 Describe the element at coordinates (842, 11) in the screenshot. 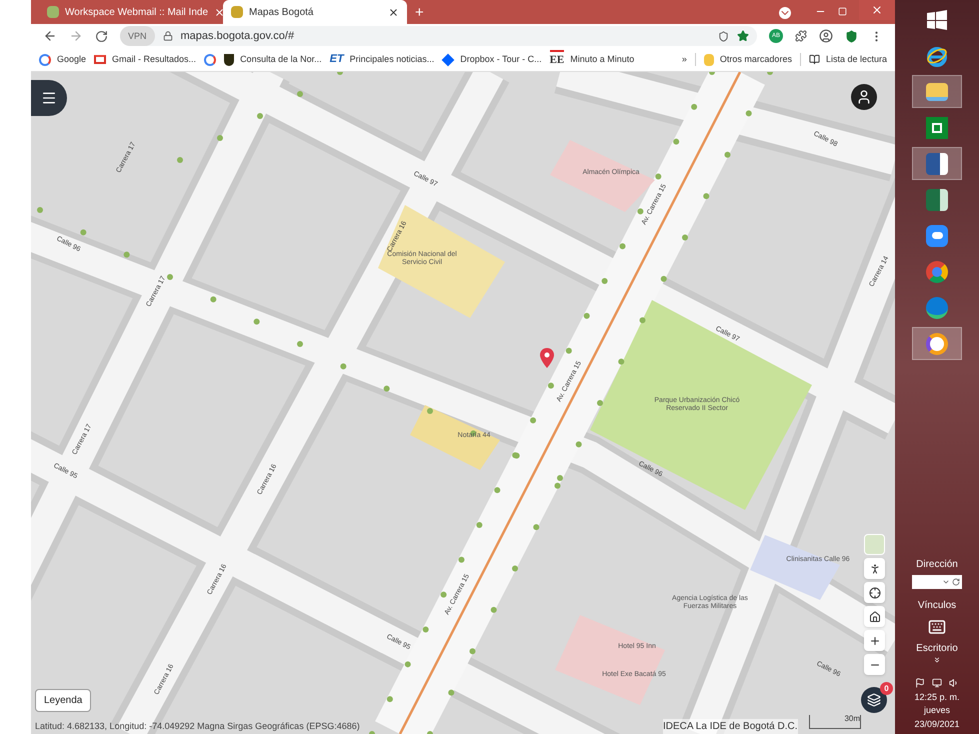

I see `restore-icon` at that location.